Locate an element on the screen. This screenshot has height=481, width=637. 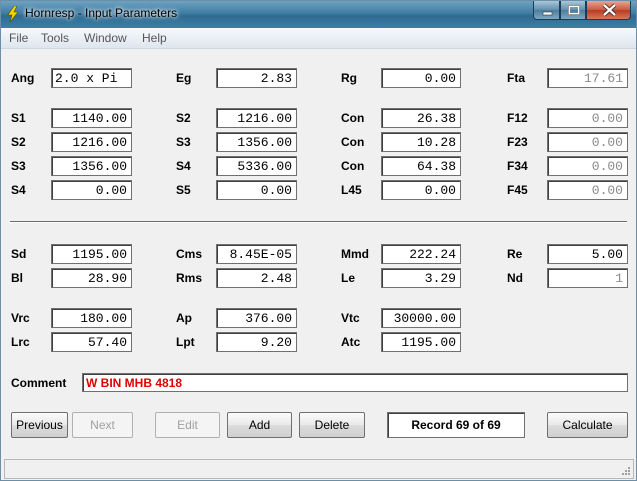
f12-field: 0.00 is located at coordinates (587, 118).